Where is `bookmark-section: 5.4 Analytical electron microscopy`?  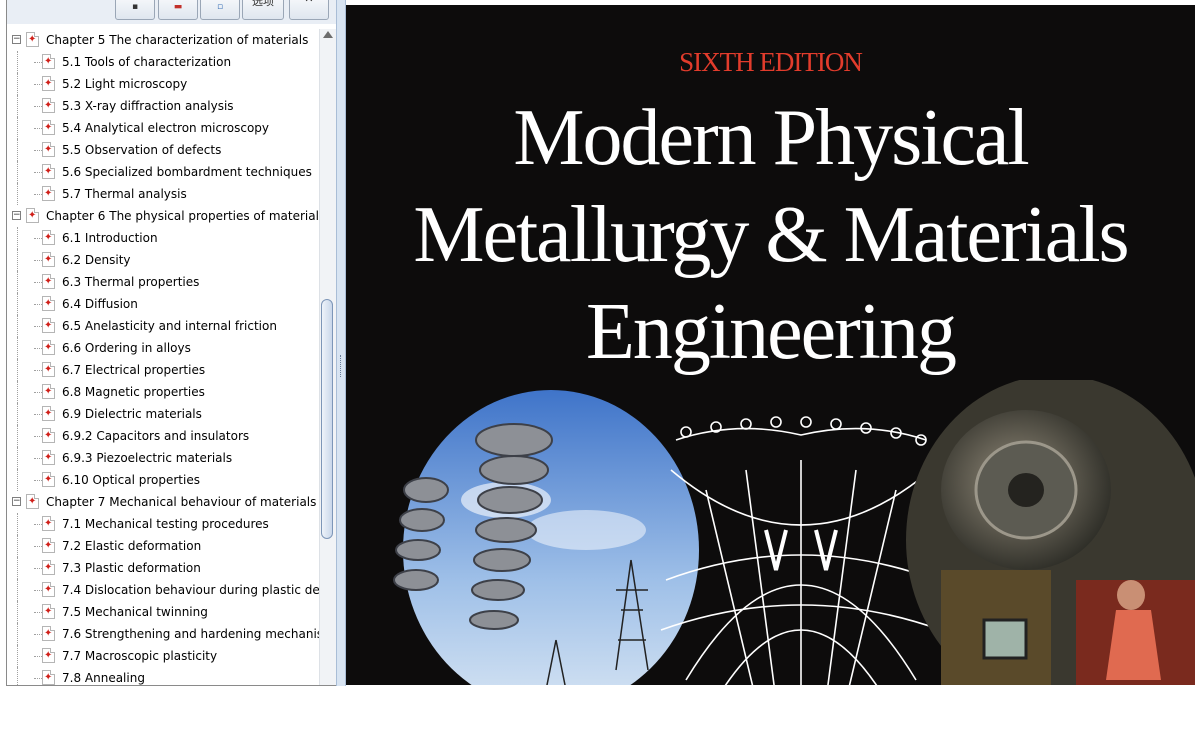 bookmark-section: 5.4 Analytical electron microscopy is located at coordinates (163, 128).